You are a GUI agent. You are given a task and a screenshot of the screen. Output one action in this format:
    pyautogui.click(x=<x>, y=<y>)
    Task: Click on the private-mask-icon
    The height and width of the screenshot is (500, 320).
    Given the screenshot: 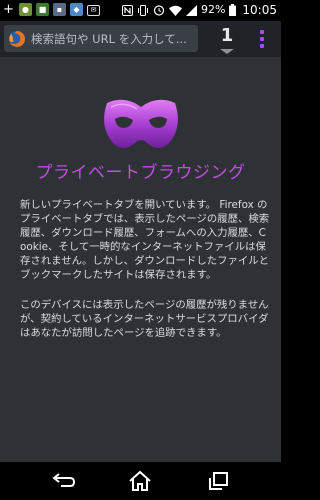 What is the action you would take?
    pyautogui.click(x=141, y=123)
    